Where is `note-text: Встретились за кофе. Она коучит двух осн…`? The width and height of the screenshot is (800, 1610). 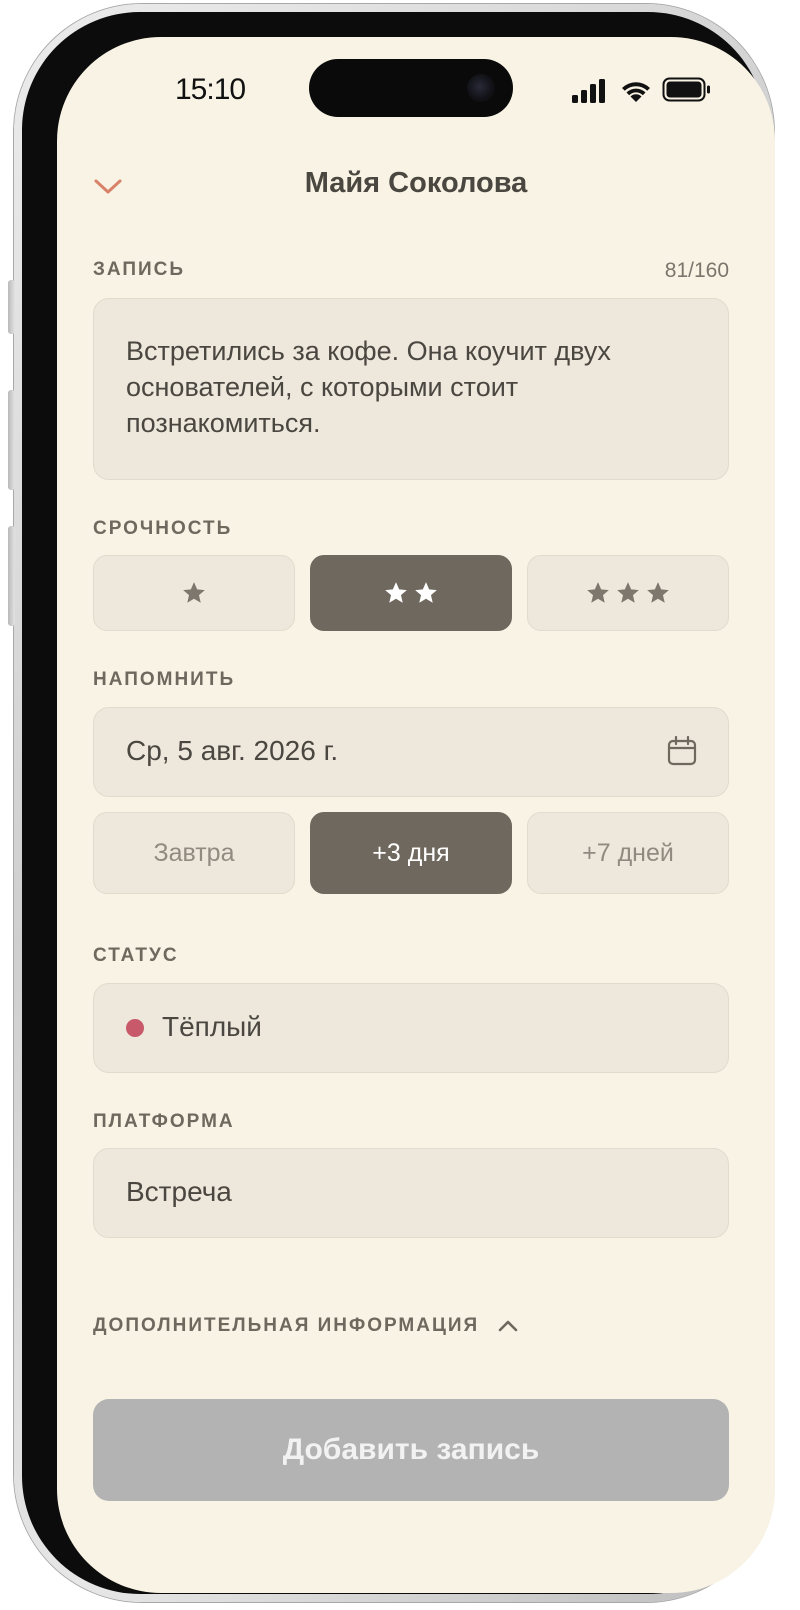
note-text: Встретились за кофе. Она коучит двух осн… is located at coordinates (368, 387).